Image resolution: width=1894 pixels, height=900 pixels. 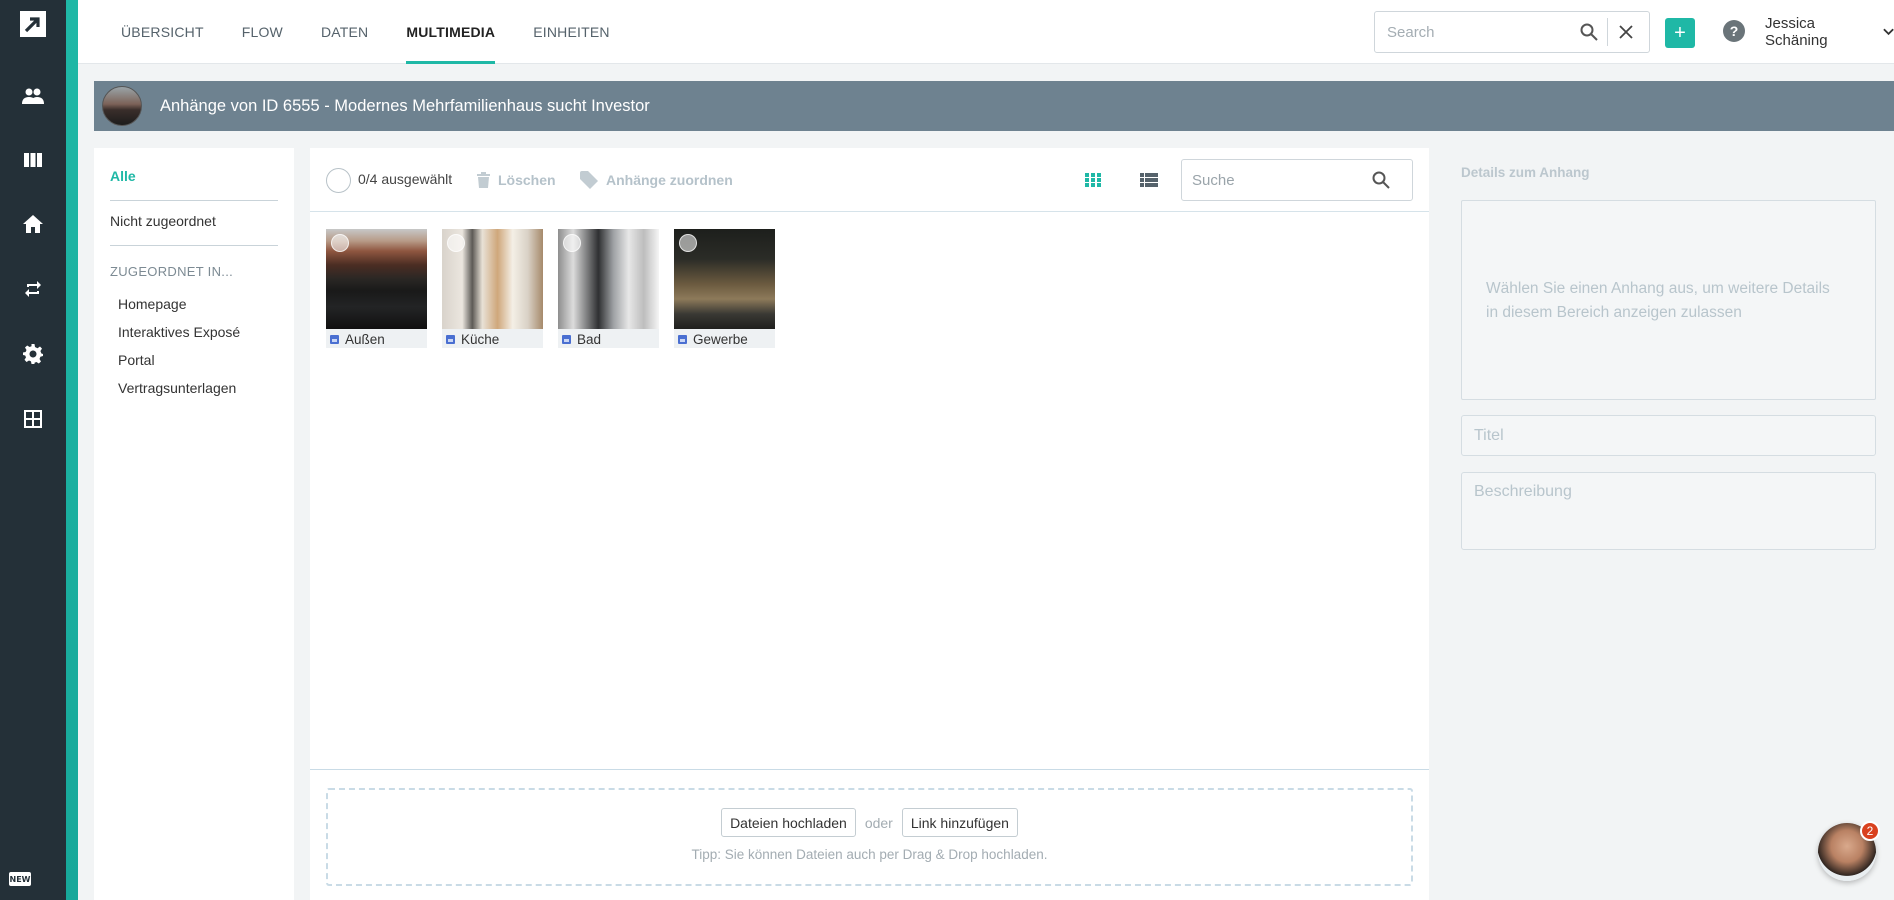 What do you see at coordinates (20, 879) in the screenshot?
I see `new-badge: NEW` at bounding box center [20, 879].